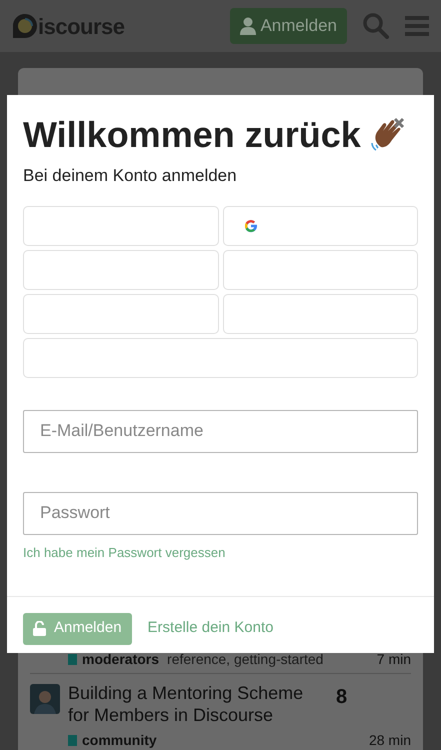 The image size is (441, 750). What do you see at coordinates (417, 26) in the screenshot?
I see `menu-icon` at bounding box center [417, 26].